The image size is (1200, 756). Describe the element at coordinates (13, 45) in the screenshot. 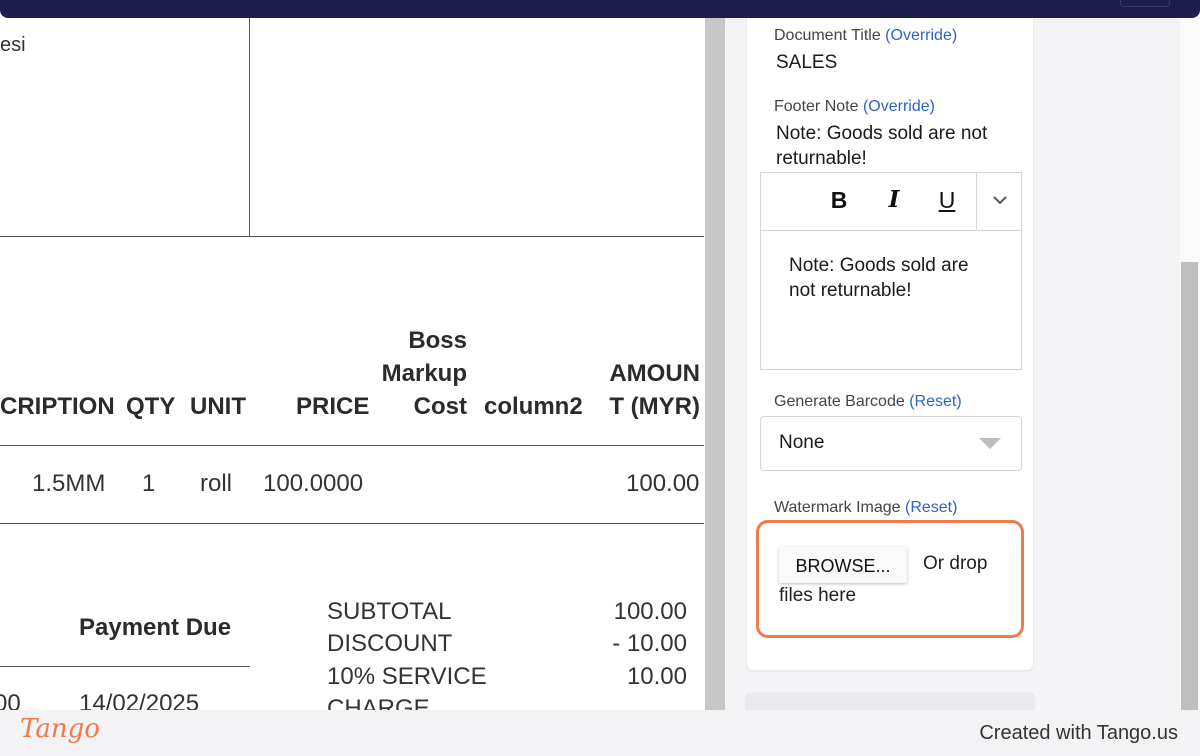

I see `partial-text: esi` at that location.